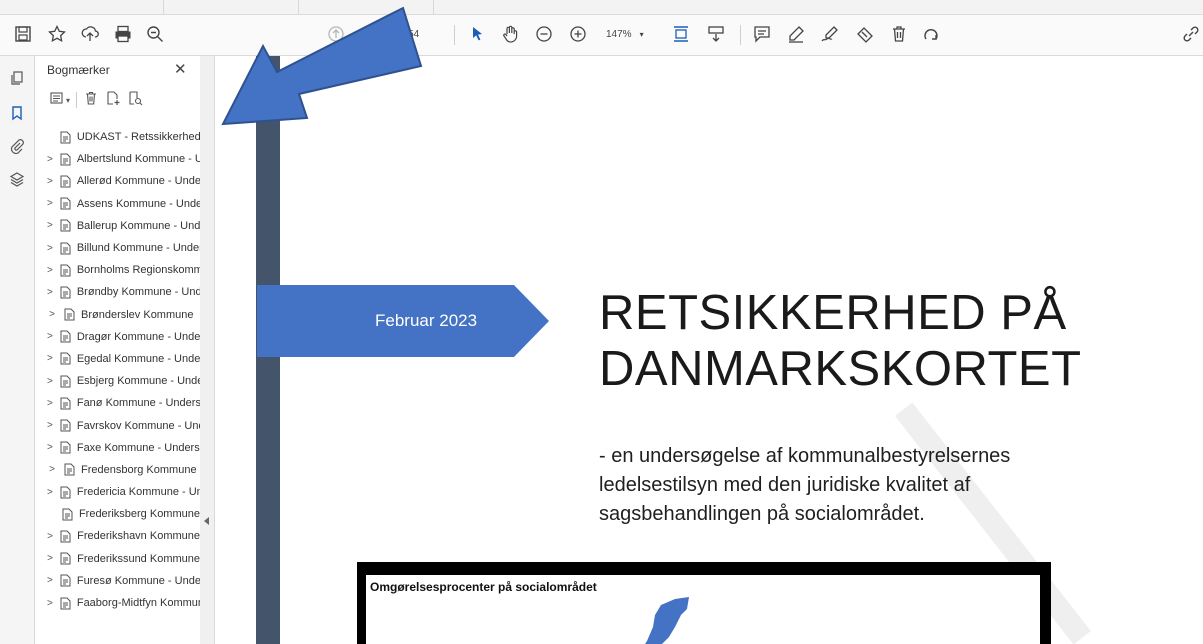  I want to click on bookmark-item: > Dragør Kommune - Undersøgelse, so click(117, 337).